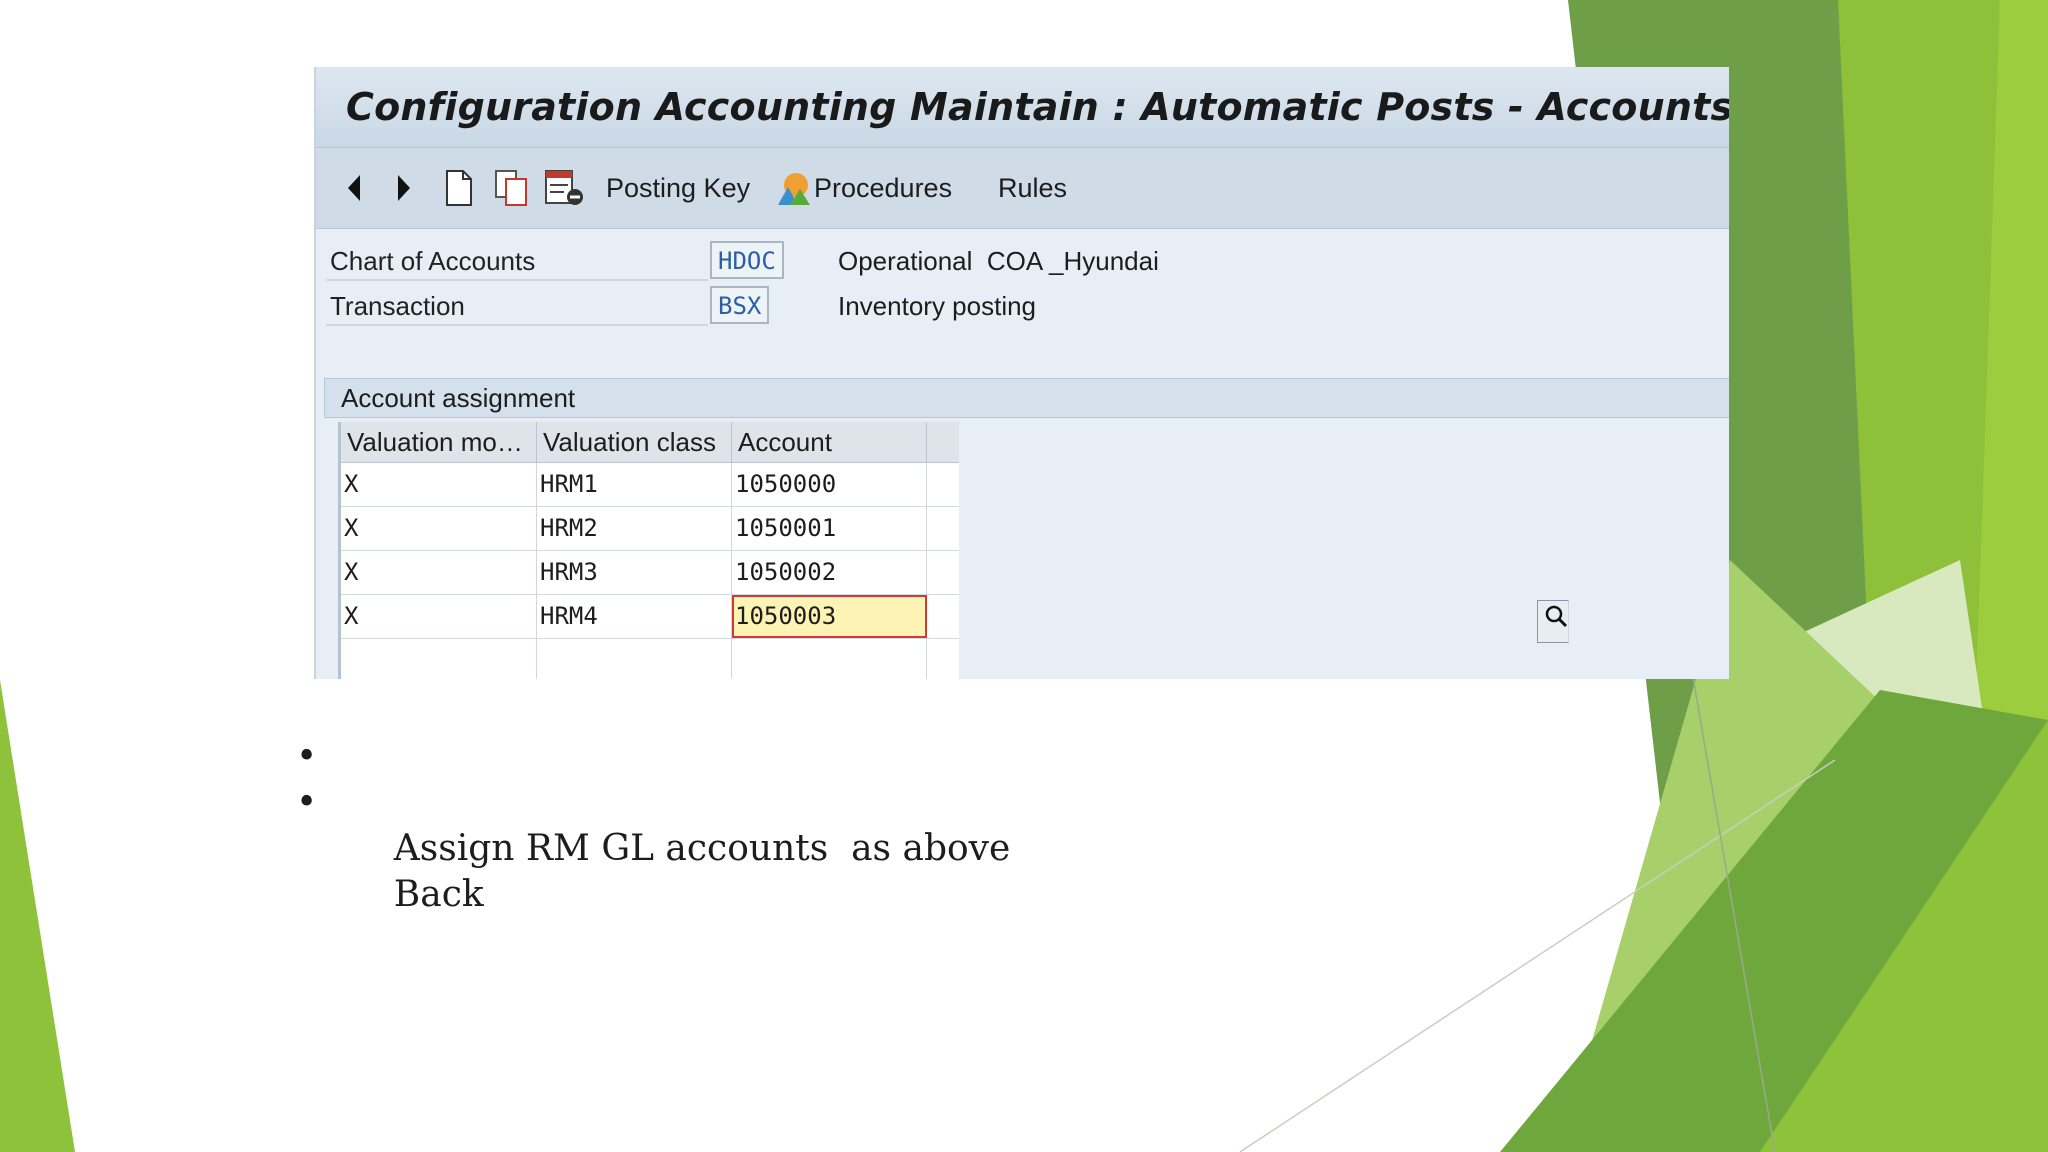 Image resolution: width=2048 pixels, height=1152 pixels. What do you see at coordinates (438, 894) in the screenshot?
I see `bullet-text: Back` at bounding box center [438, 894].